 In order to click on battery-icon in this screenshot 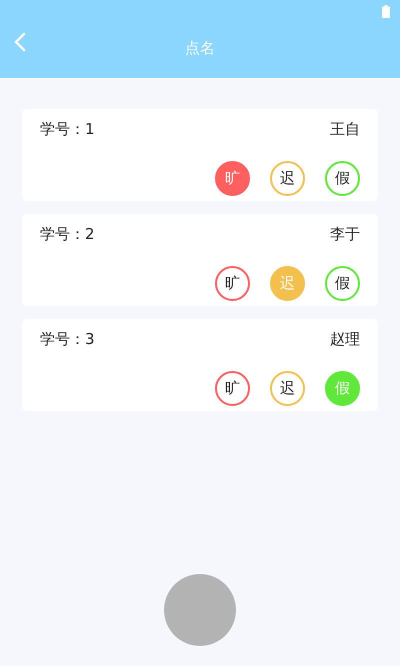, I will do `click(386, 11)`.